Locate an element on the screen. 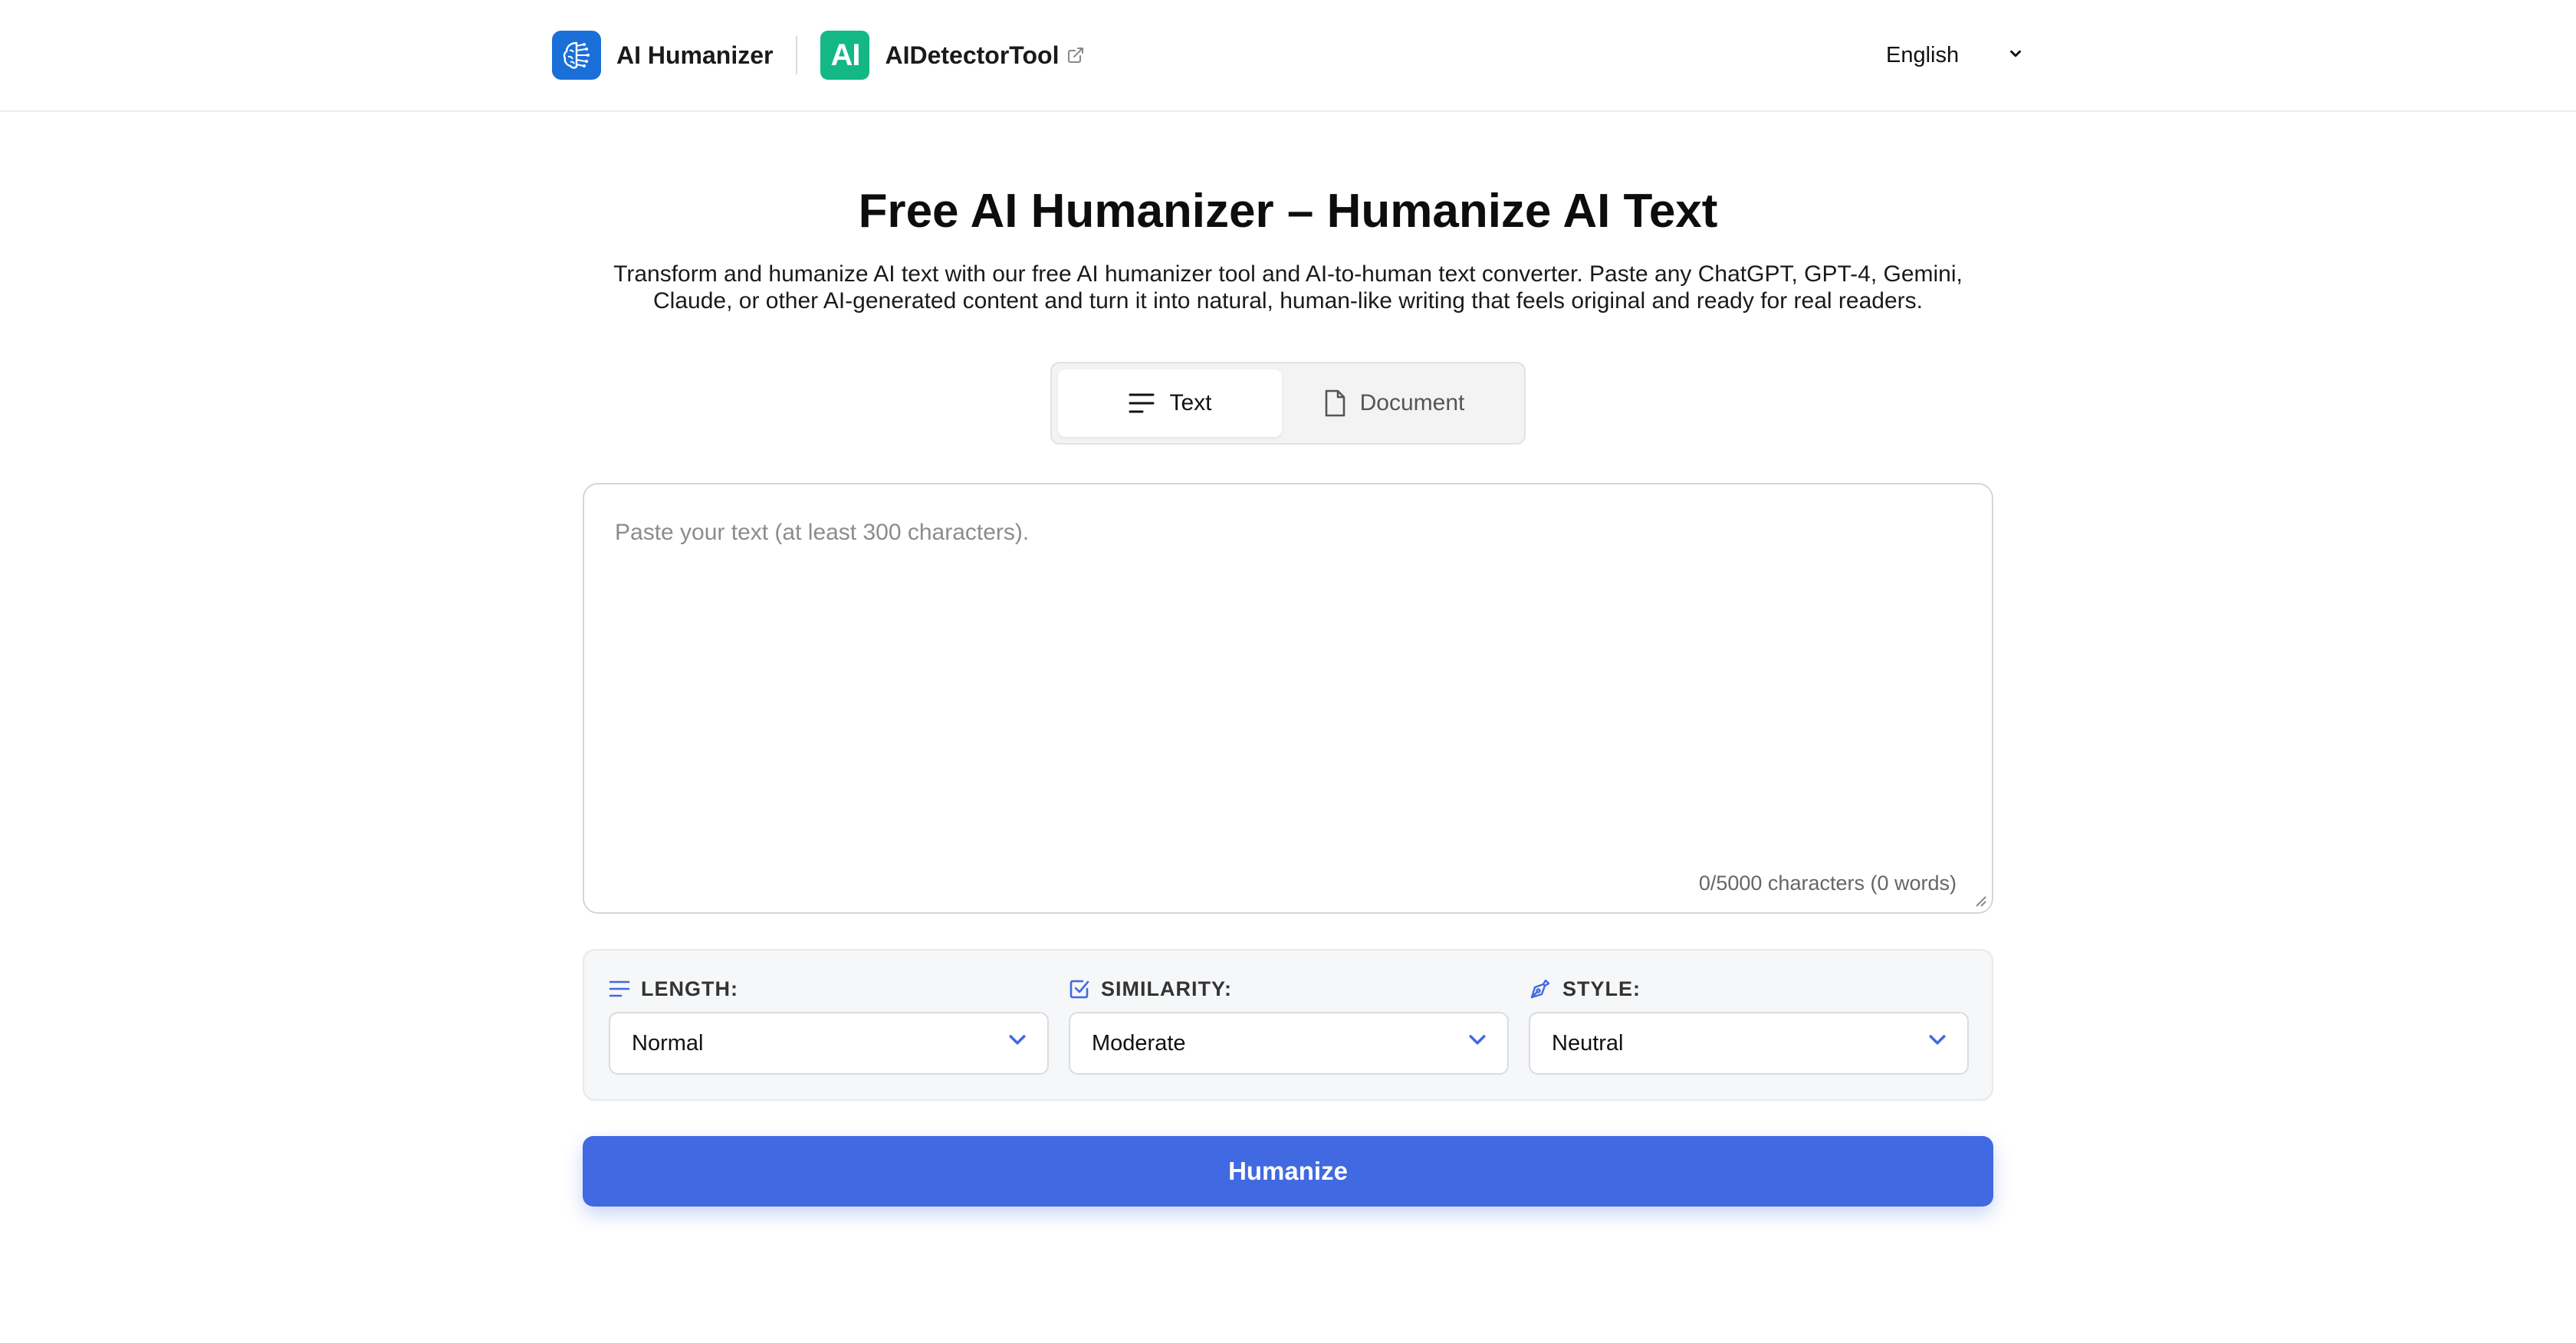 This screenshot has height=1343, width=2576. tab-document-label: Document is located at coordinates (1412, 403).